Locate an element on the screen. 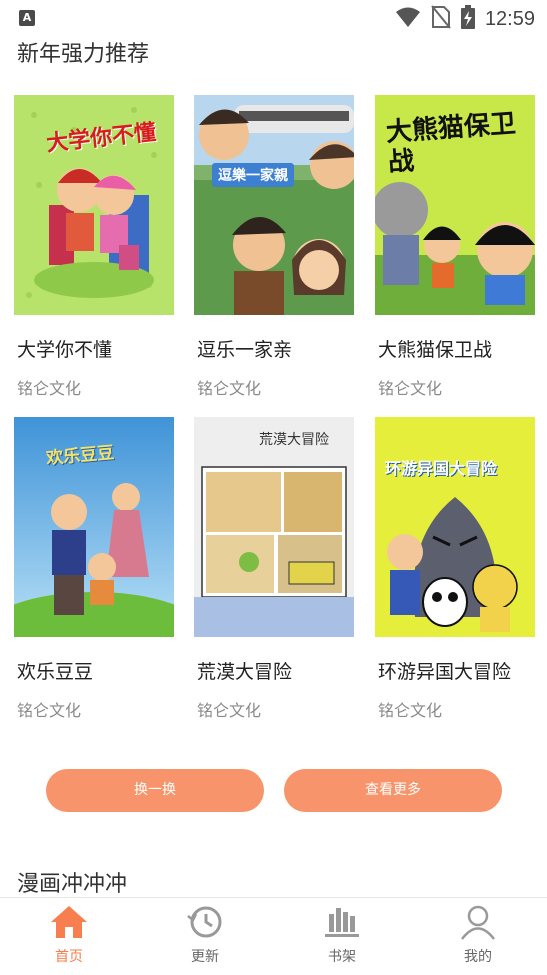  notification-icon: A is located at coordinates (27, 18).